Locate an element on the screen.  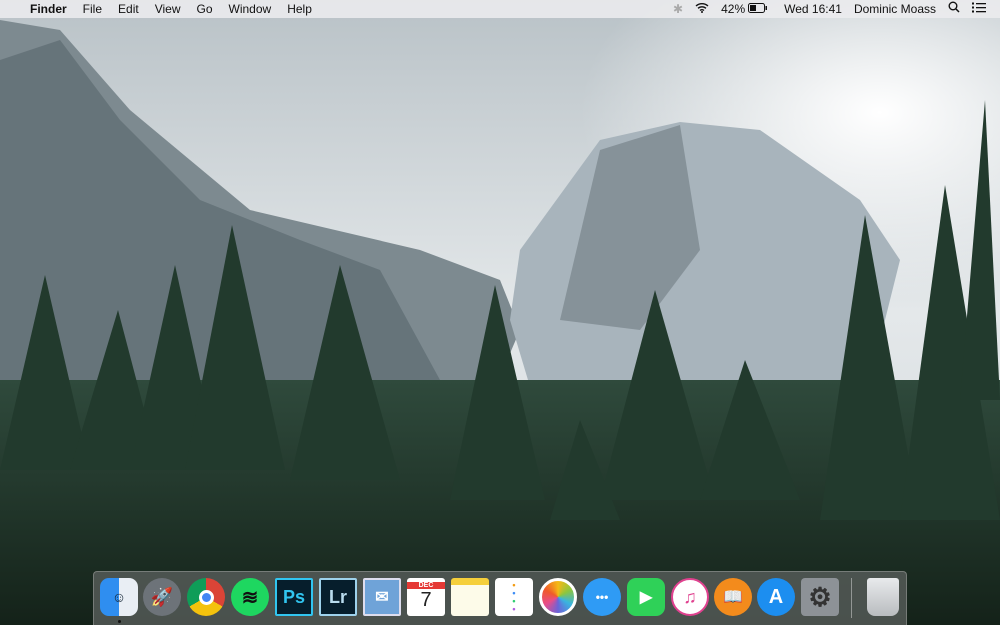
dock-lightroom: Lr is located at coordinates (338, 597).